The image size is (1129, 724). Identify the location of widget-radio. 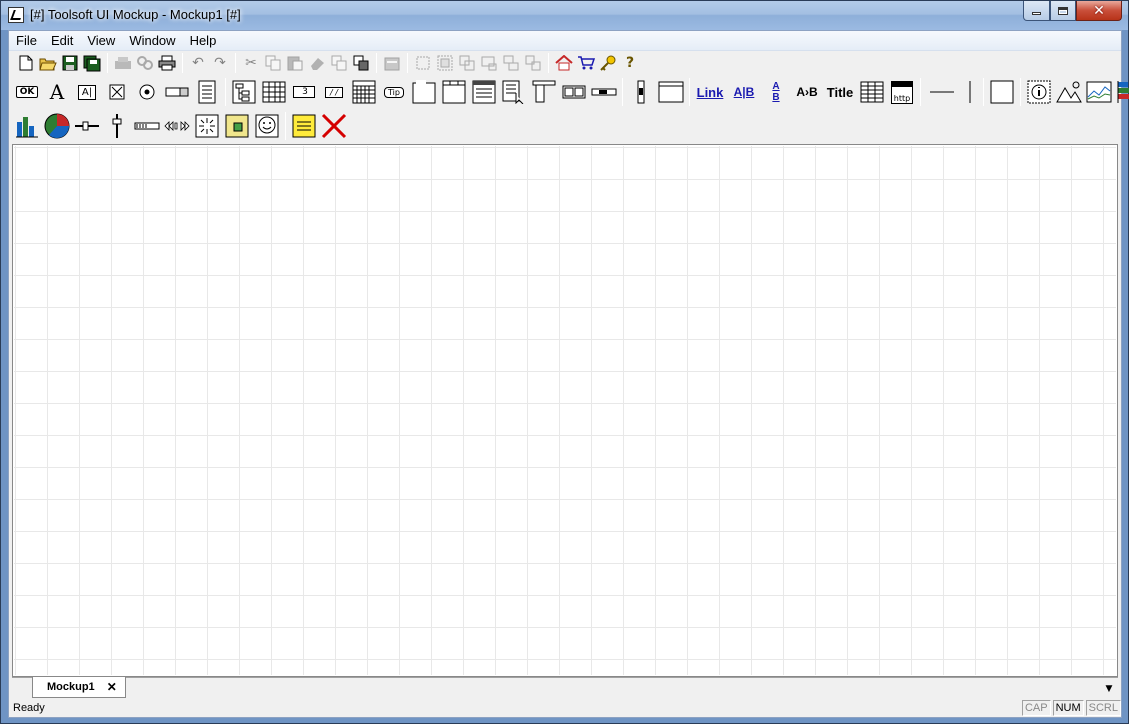
(147, 92).